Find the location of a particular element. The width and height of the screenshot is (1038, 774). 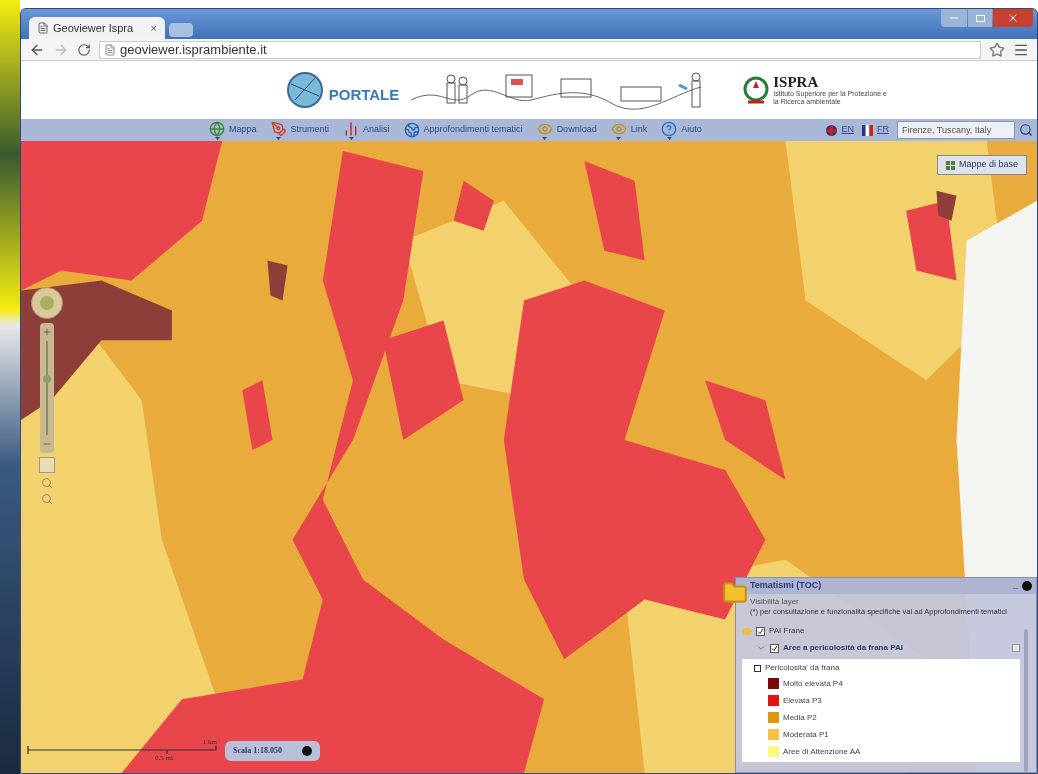

scale-label: Scala 1:18.050 is located at coordinates (257, 751).